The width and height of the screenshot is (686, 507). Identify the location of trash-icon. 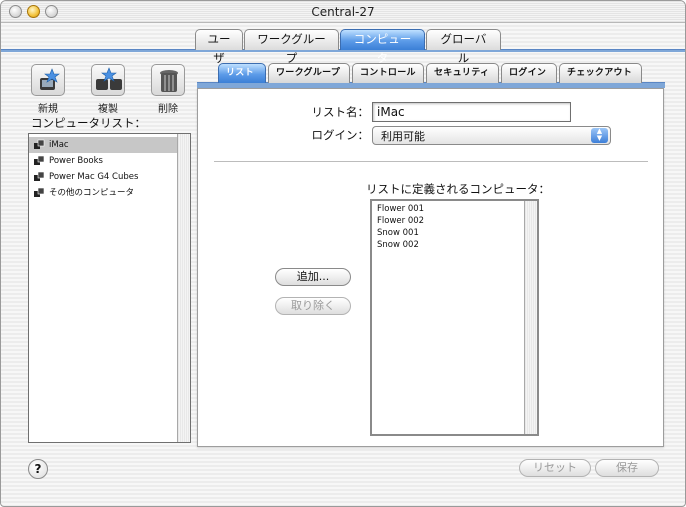
(169, 81).